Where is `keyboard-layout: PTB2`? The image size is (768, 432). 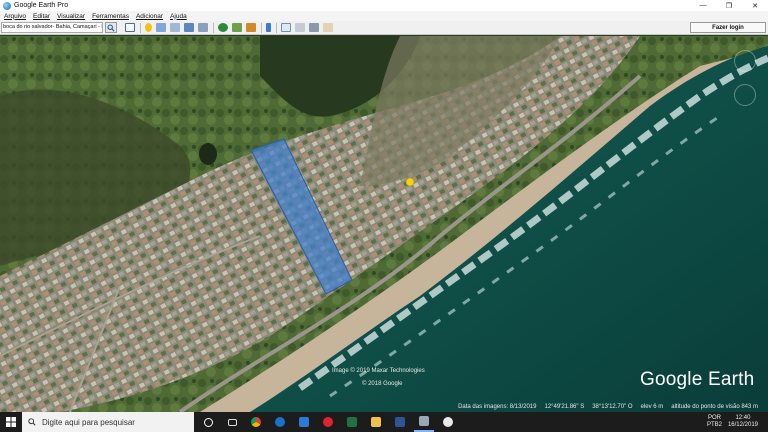 keyboard-layout: PTB2 is located at coordinates (714, 425).